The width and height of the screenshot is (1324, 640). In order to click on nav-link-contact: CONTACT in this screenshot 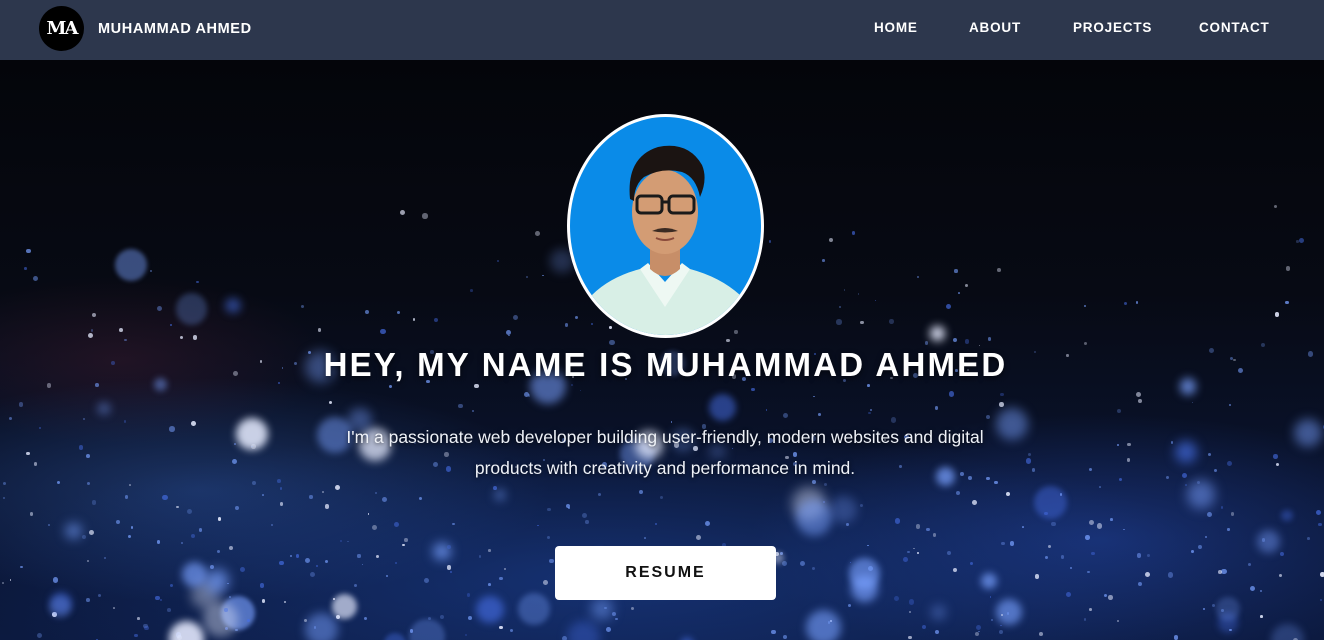, I will do `click(1234, 27)`.